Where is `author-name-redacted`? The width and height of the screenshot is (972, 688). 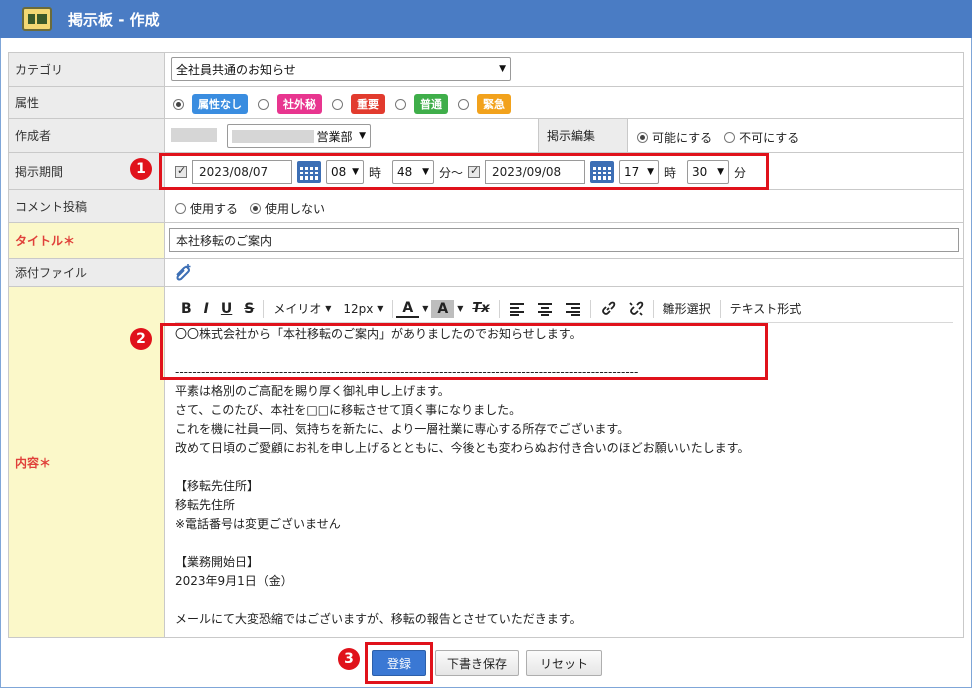 author-name-redacted is located at coordinates (194, 135).